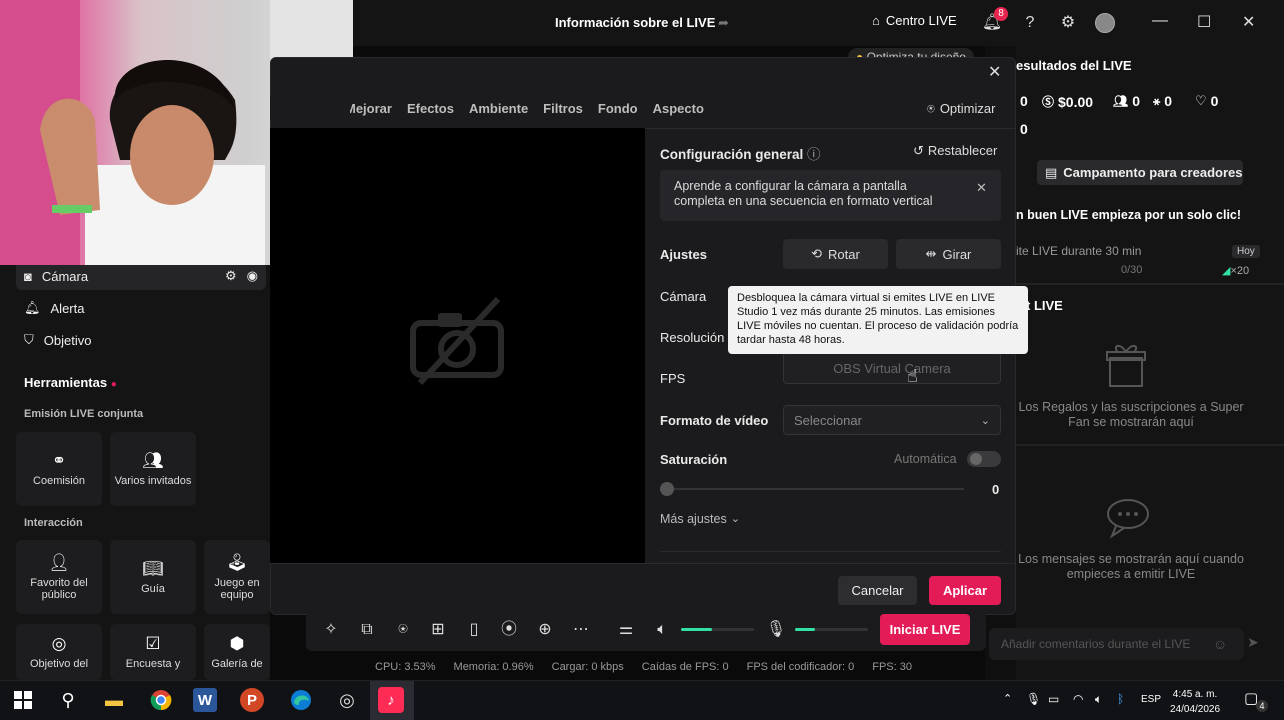 This screenshot has height=720, width=1284. Describe the element at coordinates (59, 577) in the screenshot. I see `tile-favorite: 👤︎ Favorito del público` at that location.